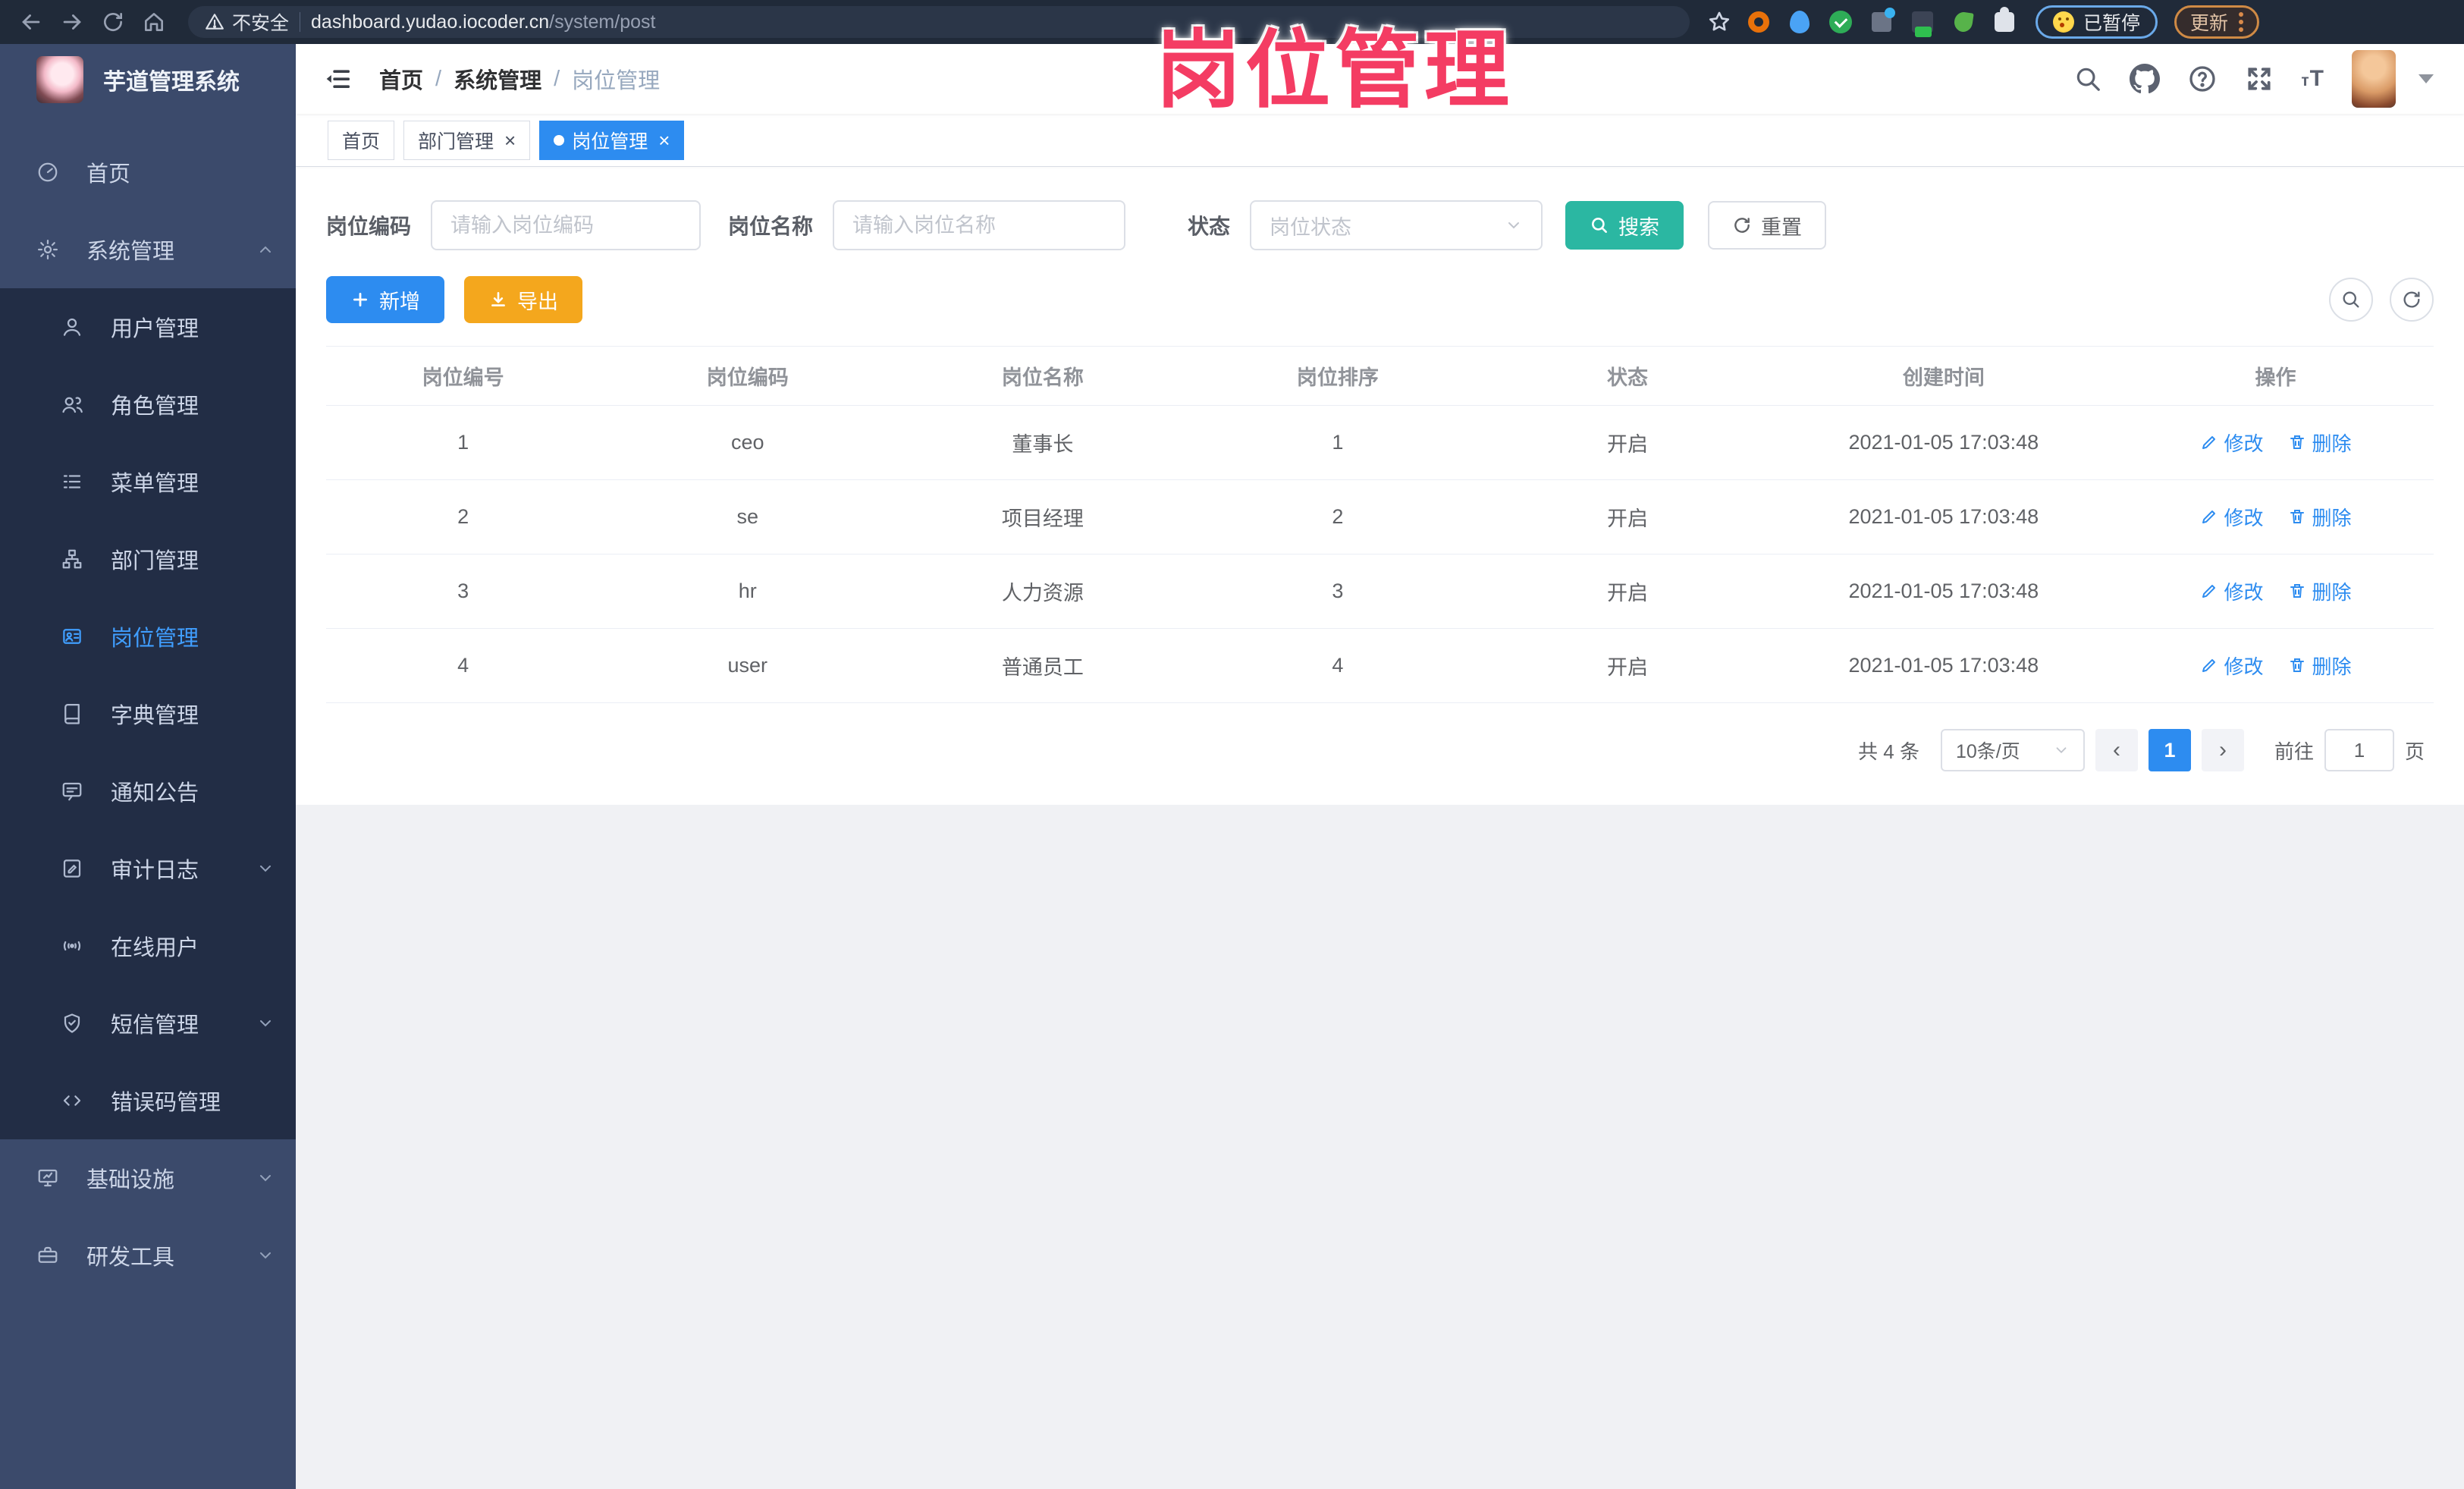 The image size is (2464, 1489). What do you see at coordinates (1922, 23) in the screenshot?
I see `extension-gtm-icon` at bounding box center [1922, 23].